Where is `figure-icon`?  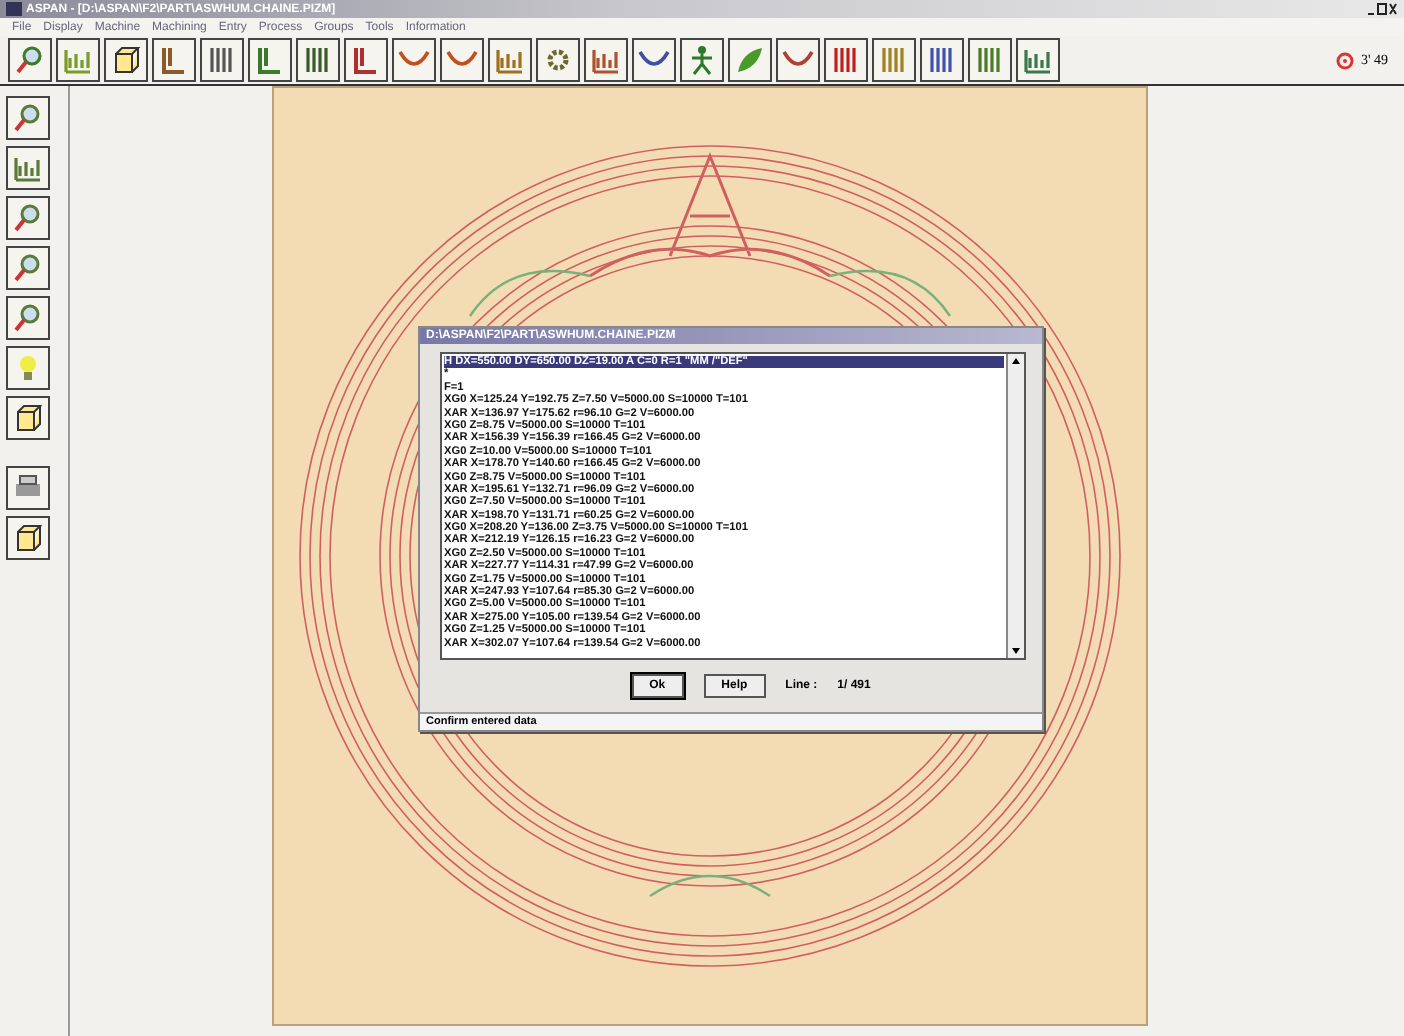
figure-icon is located at coordinates (702, 60).